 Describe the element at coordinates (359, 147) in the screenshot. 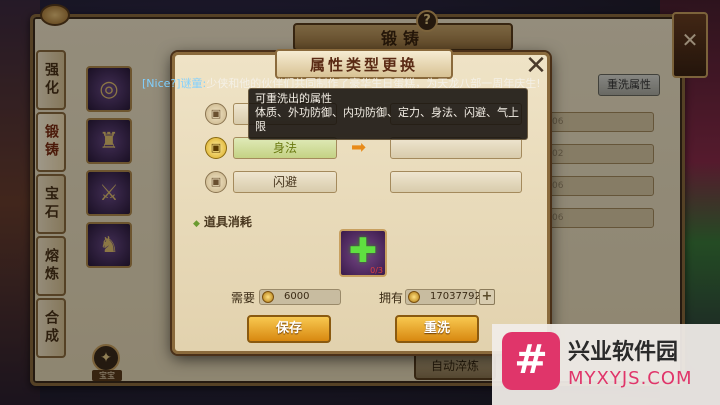

I see `arrow-right-icon: ➡` at that location.